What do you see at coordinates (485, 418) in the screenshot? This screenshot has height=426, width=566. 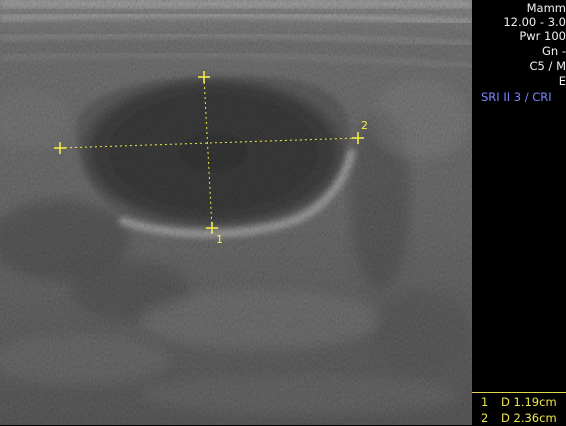 I see `measurement-index: 2` at bounding box center [485, 418].